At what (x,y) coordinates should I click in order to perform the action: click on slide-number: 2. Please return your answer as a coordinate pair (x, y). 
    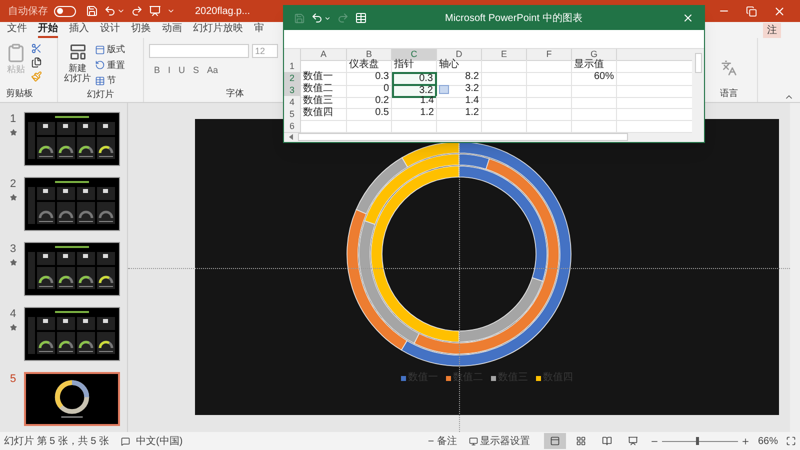
    Looking at the image, I should click on (13, 184).